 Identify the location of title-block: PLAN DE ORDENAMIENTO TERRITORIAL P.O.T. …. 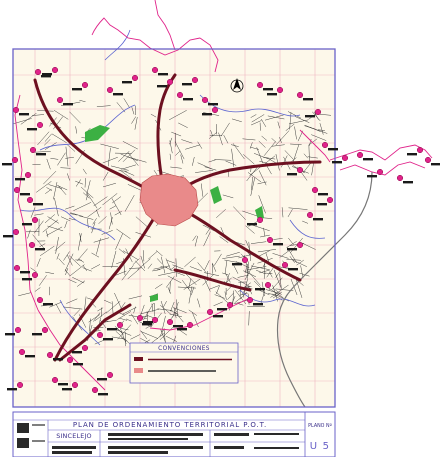
(174, 434).